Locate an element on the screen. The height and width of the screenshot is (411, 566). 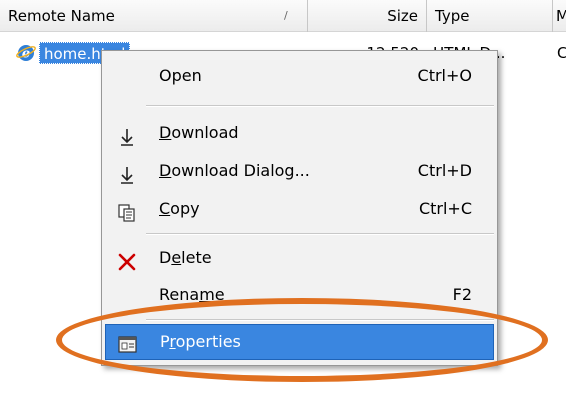
menu-item-rename: Rename F2 is located at coordinates (299, 295).